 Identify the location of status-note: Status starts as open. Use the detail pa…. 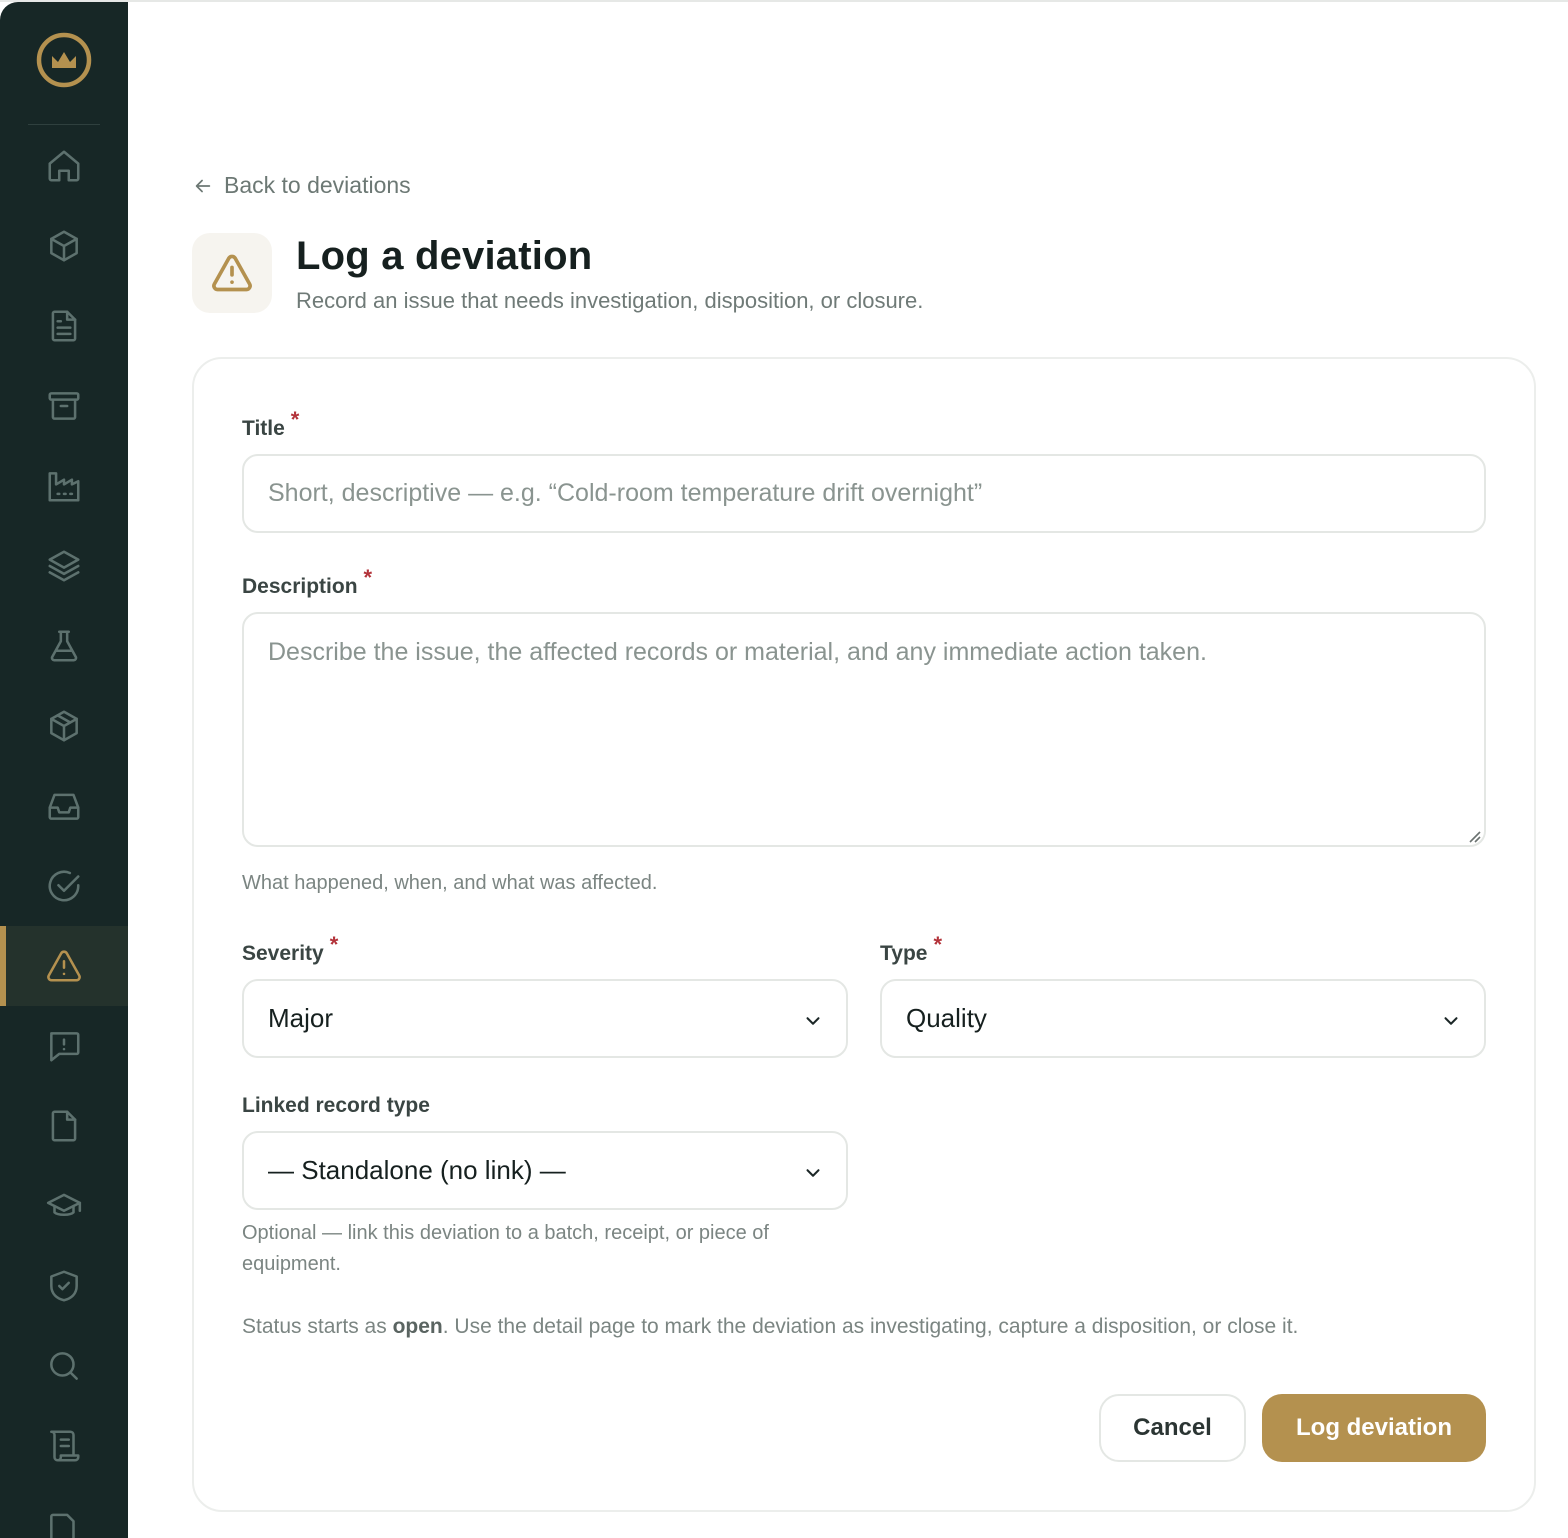
(770, 1327).